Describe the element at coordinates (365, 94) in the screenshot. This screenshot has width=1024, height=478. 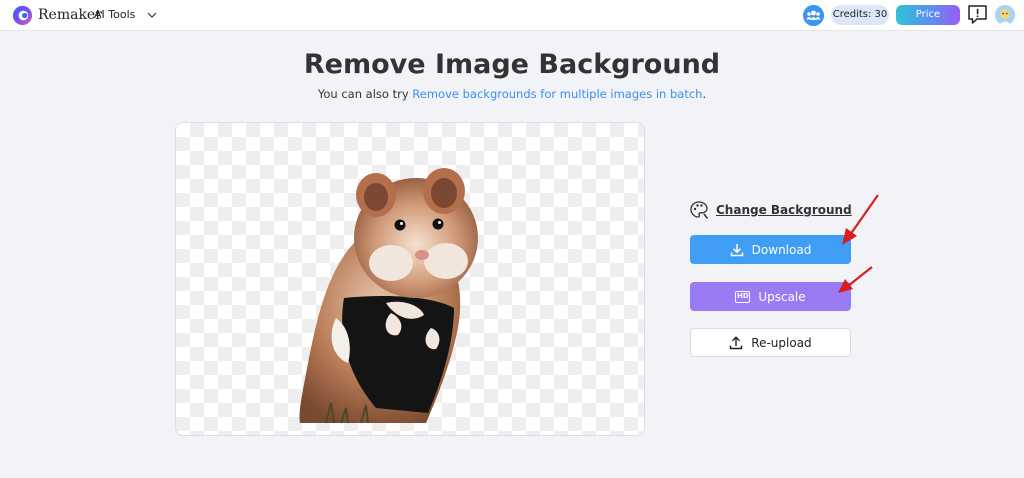
I see `subtitle-prefix: You can also try` at that location.